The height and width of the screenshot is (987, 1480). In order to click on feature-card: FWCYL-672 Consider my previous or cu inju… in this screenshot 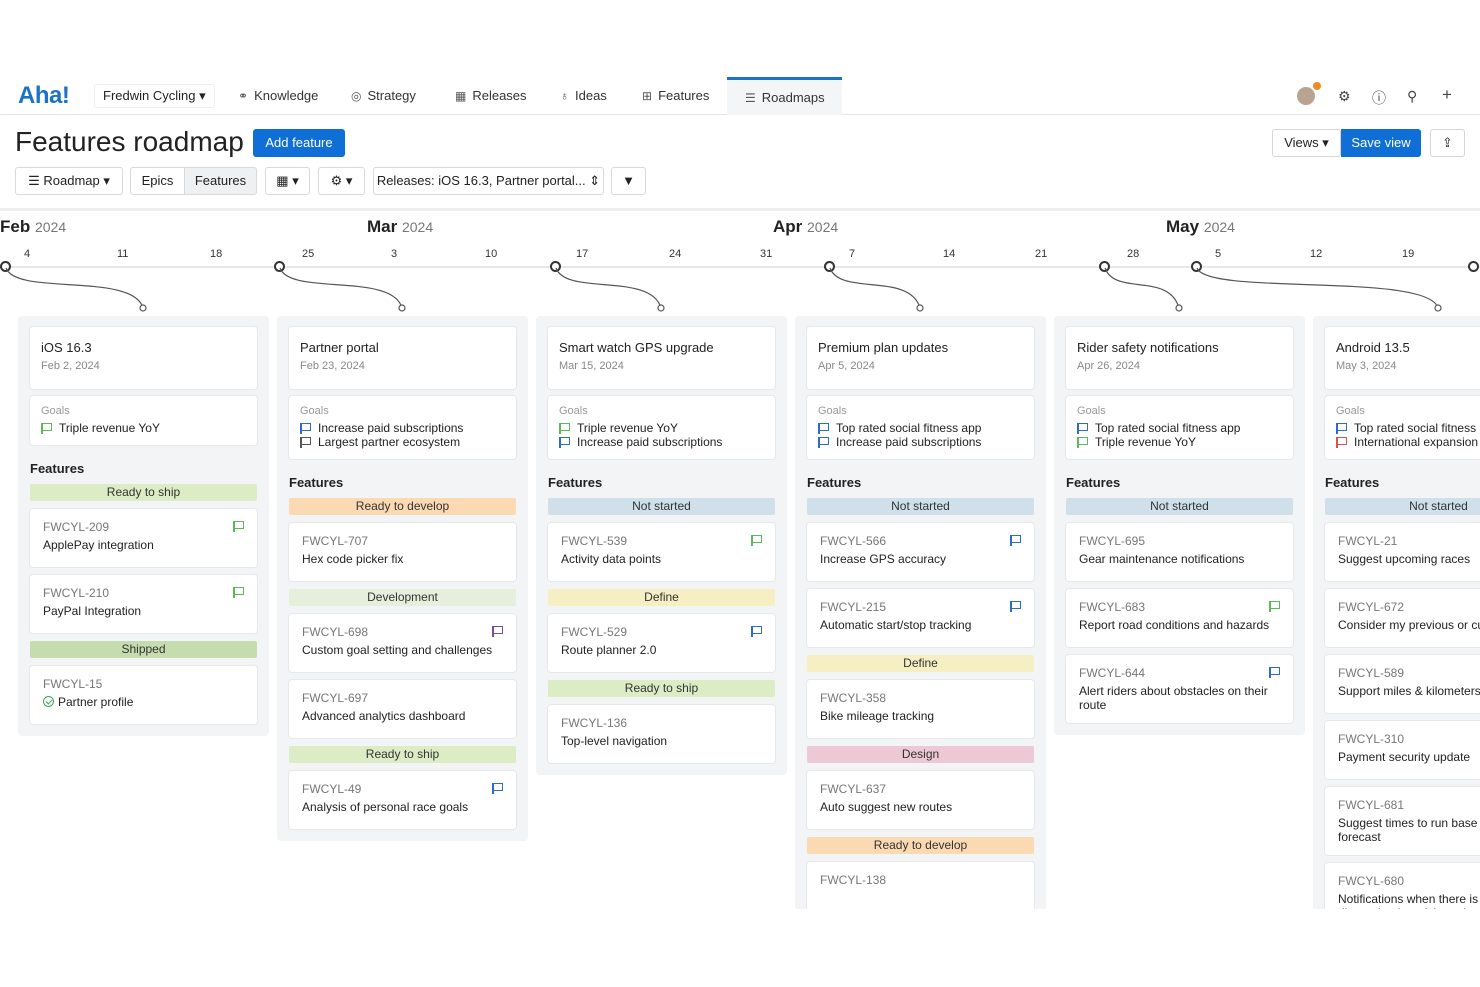, I will do `click(1402, 618)`.